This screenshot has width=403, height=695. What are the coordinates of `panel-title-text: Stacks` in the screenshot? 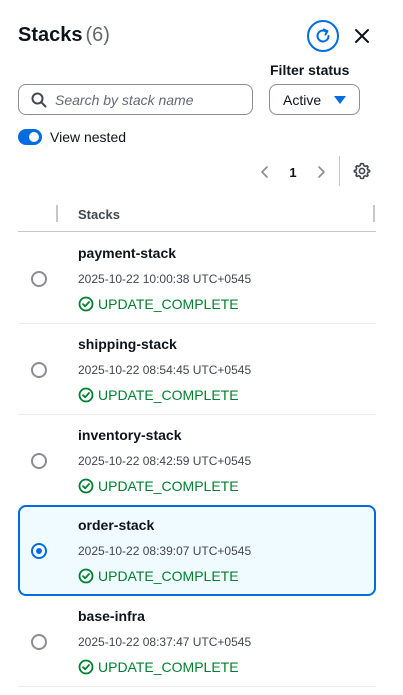 It's located at (50, 35).